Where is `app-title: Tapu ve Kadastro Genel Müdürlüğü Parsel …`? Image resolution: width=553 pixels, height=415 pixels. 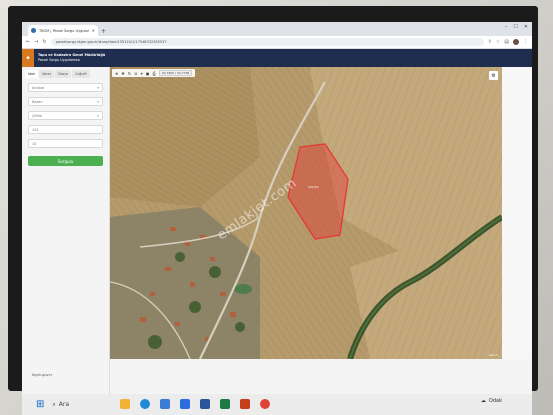
app-title: Tapu ve Kadastro Genel Müdürlüğü Parsel … is located at coordinates (71, 58).